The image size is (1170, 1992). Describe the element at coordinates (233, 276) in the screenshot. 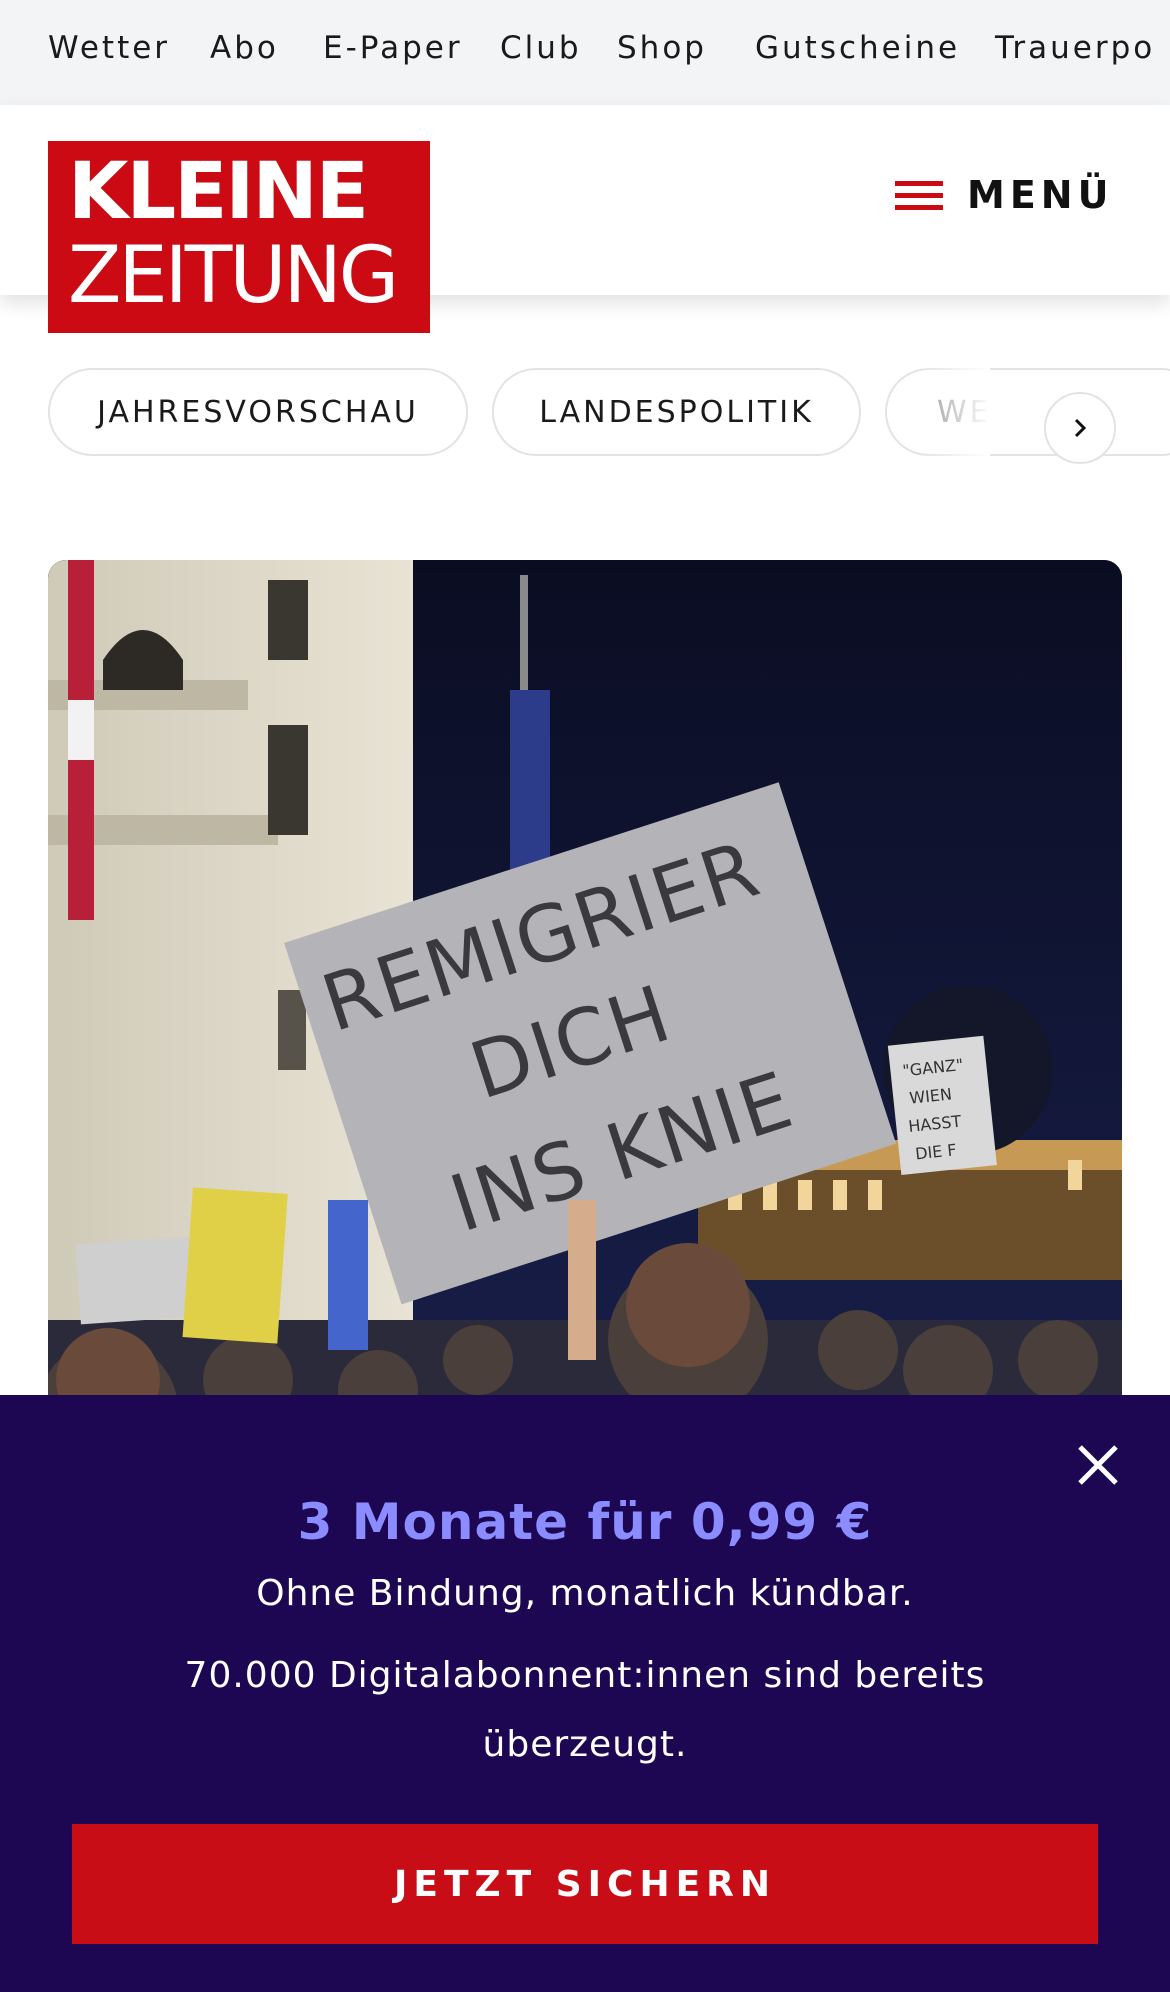

I see `logo-text-zeitung: ZEITUNG` at that location.